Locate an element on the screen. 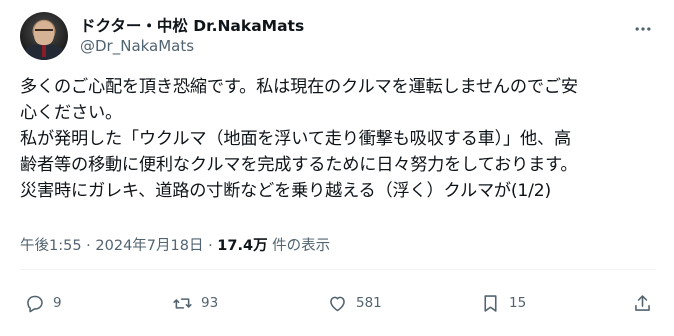 This screenshot has width=674, height=336. view-count: 17.4万 is located at coordinates (242, 246).